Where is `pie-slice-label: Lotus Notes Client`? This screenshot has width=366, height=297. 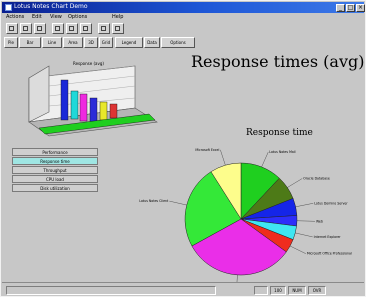 pie-slice-label: Lotus Notes Client is located at coordinates (154, 201).